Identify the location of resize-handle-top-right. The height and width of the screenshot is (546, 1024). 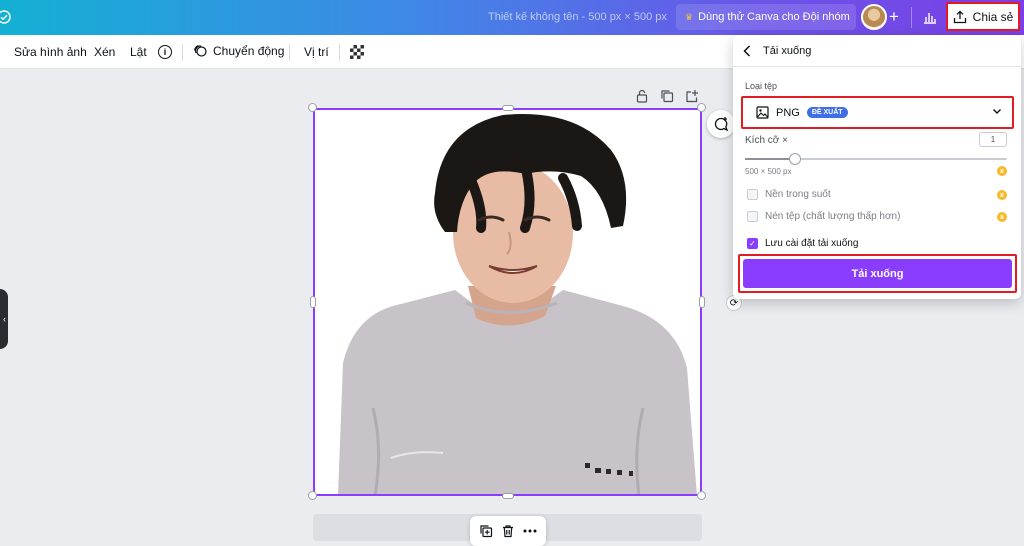
(701, 107).